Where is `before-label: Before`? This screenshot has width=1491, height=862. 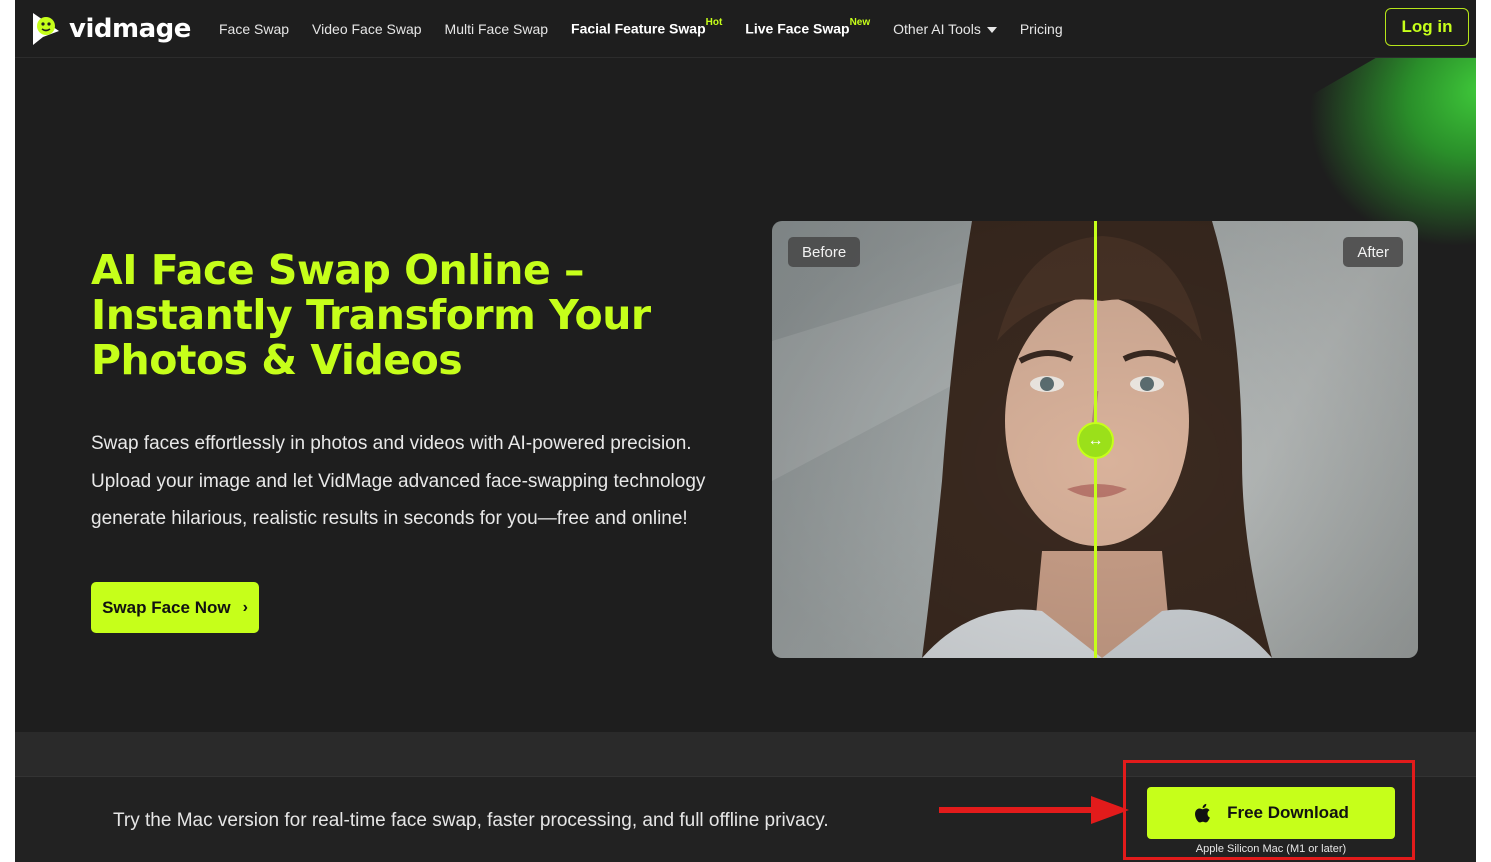 before-label: Before is located at coordinates (824, 252).